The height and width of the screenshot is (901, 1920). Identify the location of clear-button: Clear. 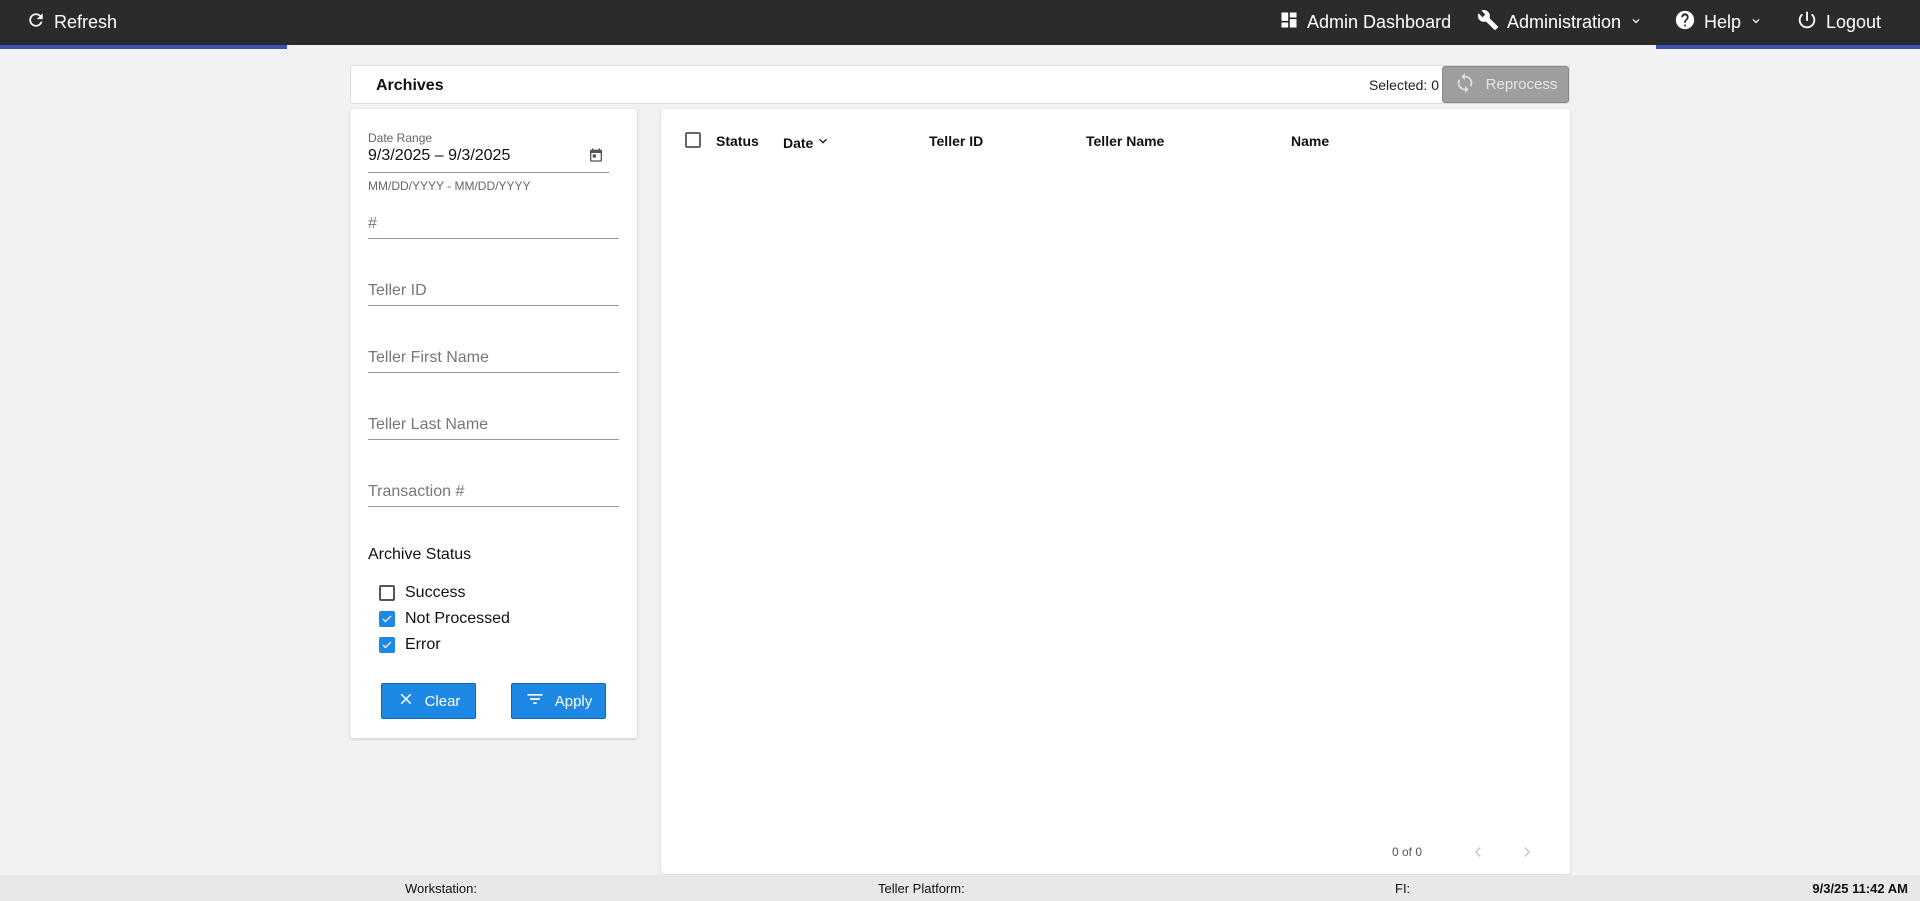
(428, 701).